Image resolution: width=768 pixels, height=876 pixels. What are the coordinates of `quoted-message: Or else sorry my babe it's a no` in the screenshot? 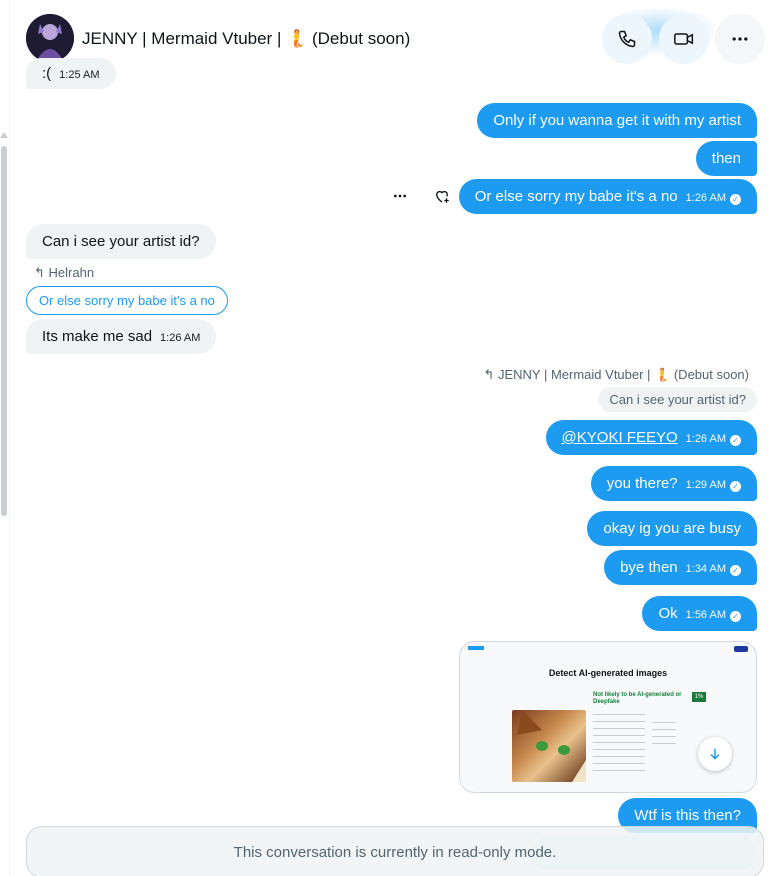 It's located at (127, 300).